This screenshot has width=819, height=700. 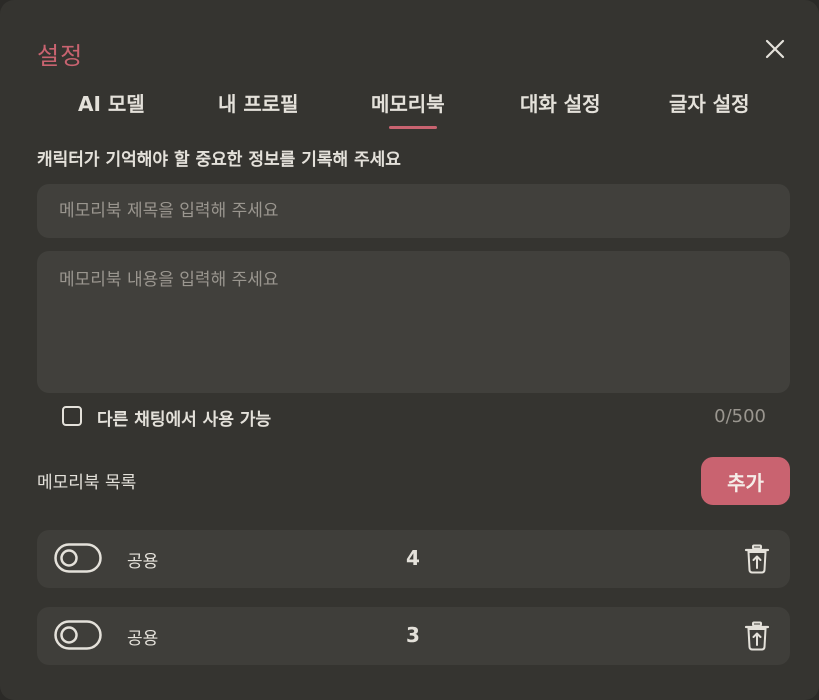 I want to click on add-button: 추가, so click(x=745, y=481).